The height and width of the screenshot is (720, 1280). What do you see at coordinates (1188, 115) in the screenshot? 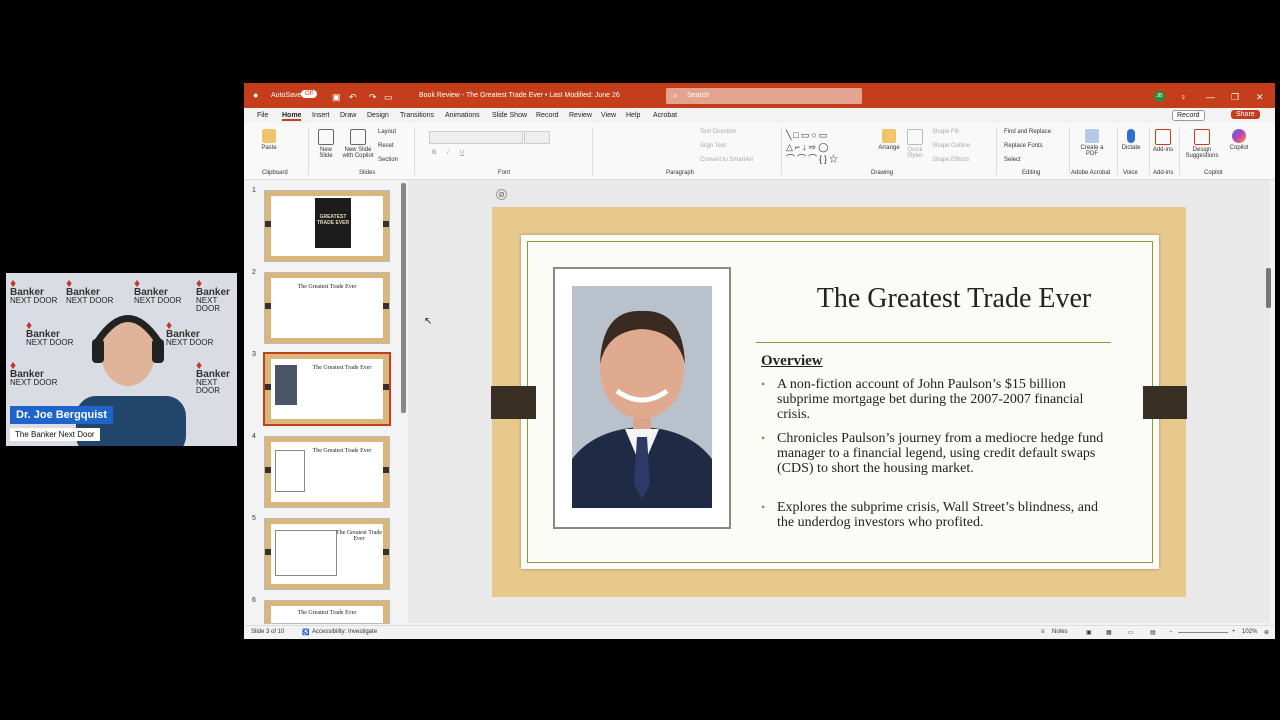
I see `record-button: Record` at bounding box center [1188, 115].